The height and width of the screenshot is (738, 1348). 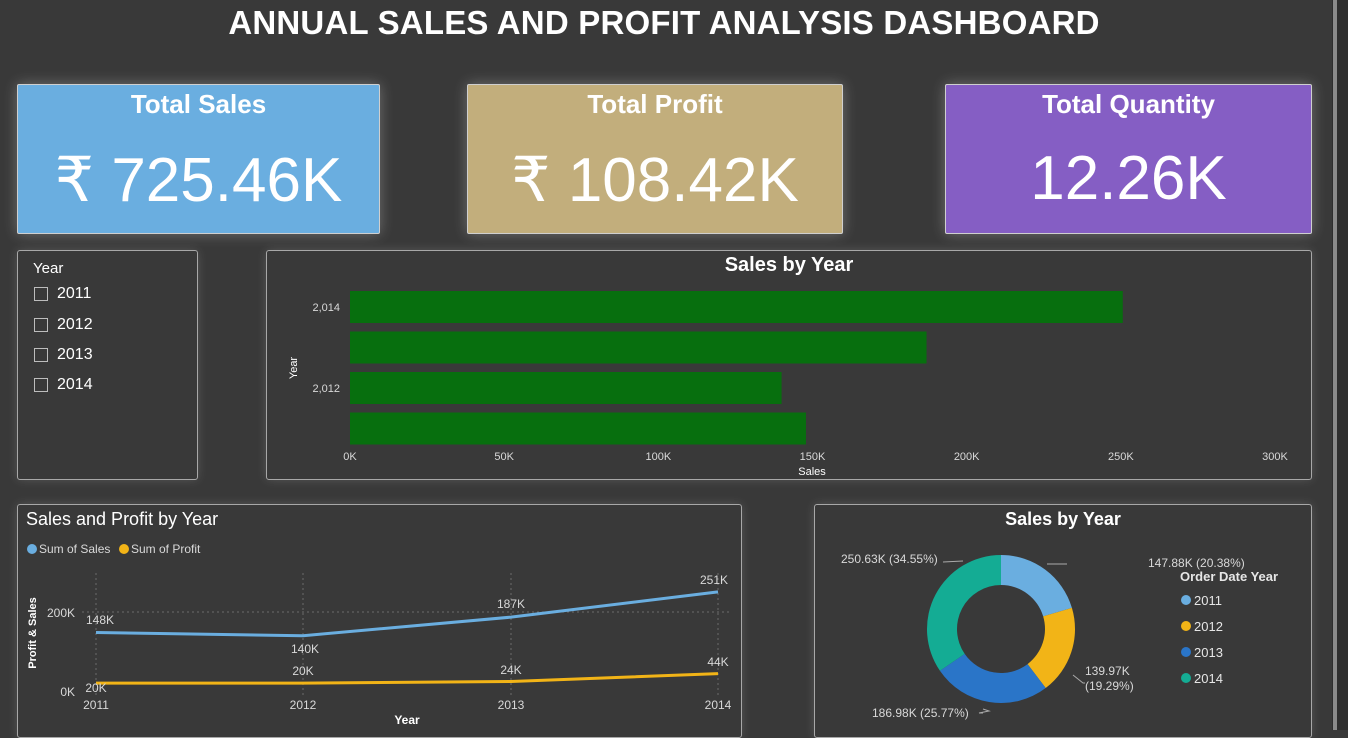 I want to click on x-tick-label: 100K, so click(x=658, y=457).